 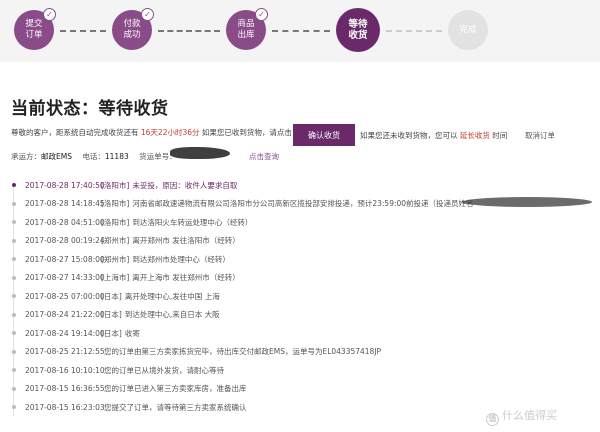 What do you see at coordinates (303, 241) in the screenshot?
I see `timeline-entry: 2017-08-28 00:19:24 [郑州市] 离开郑州市 发往洛阳市（经转）` at bounding box center [303, 241].